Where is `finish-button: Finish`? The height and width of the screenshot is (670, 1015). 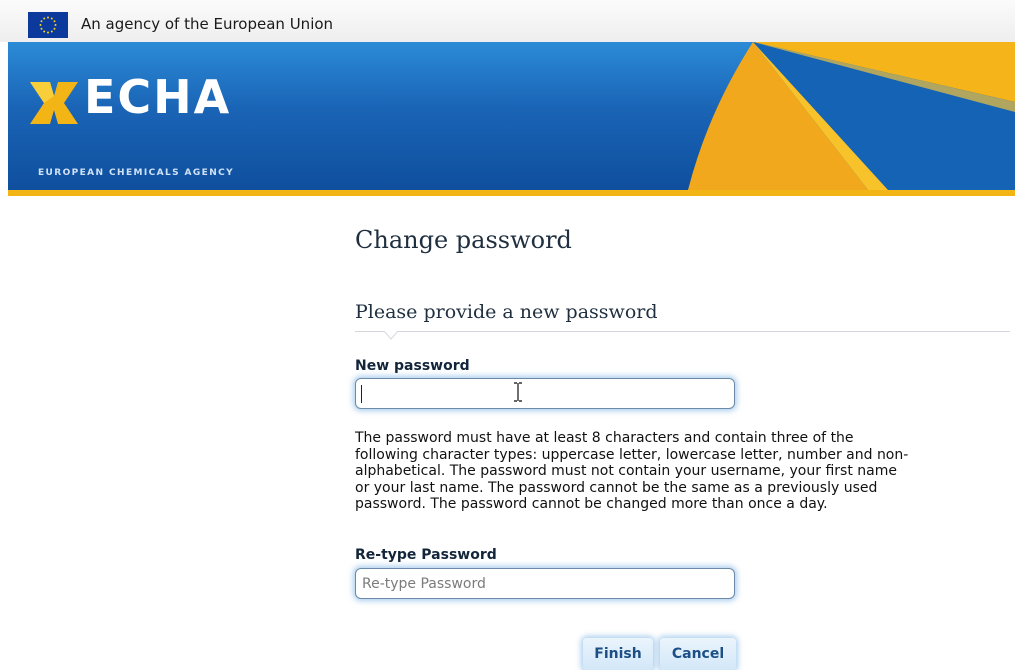 finish-button: Finish is located at coordinates (618, 654).